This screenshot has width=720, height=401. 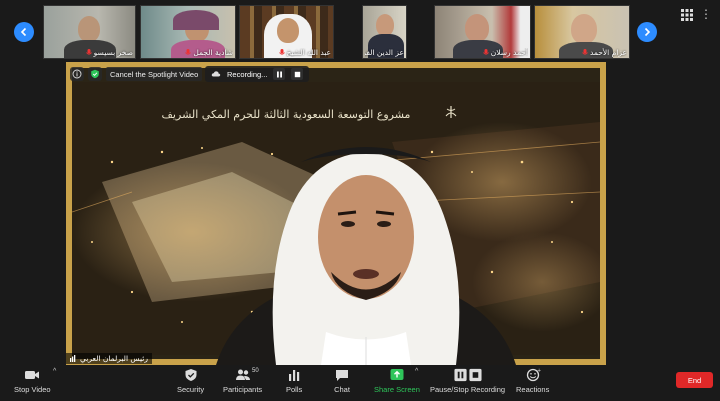 I want to click on participant-tile: عزام الأحمد, so click(x=582, y=32).